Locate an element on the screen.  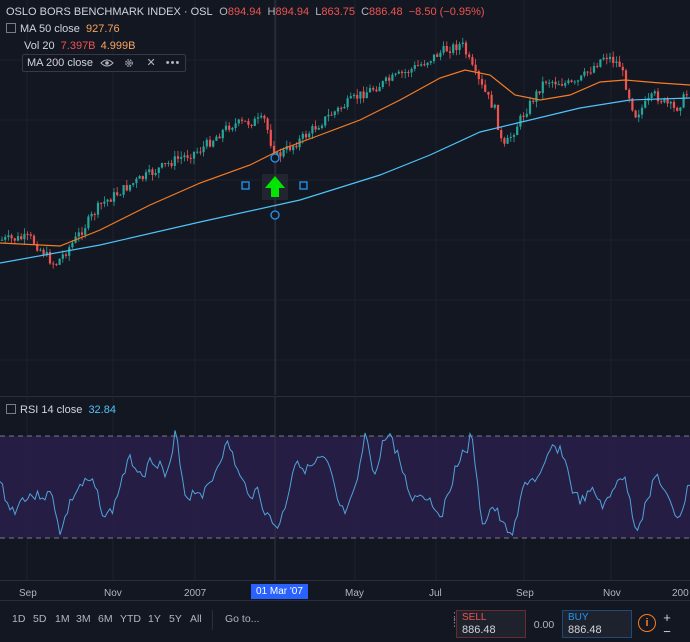
ma200-legend: MA 200 close ✕ ••• is located at coordinates (104, 63).